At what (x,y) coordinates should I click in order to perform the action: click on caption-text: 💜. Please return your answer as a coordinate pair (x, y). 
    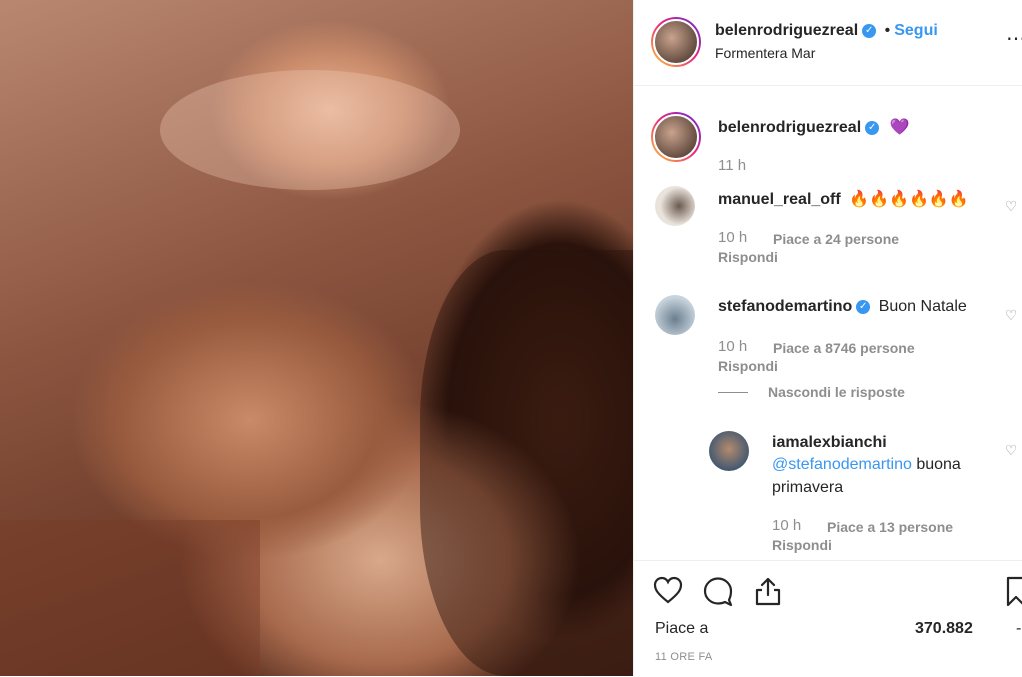
    Looking at the image, I should click on (899, 127).